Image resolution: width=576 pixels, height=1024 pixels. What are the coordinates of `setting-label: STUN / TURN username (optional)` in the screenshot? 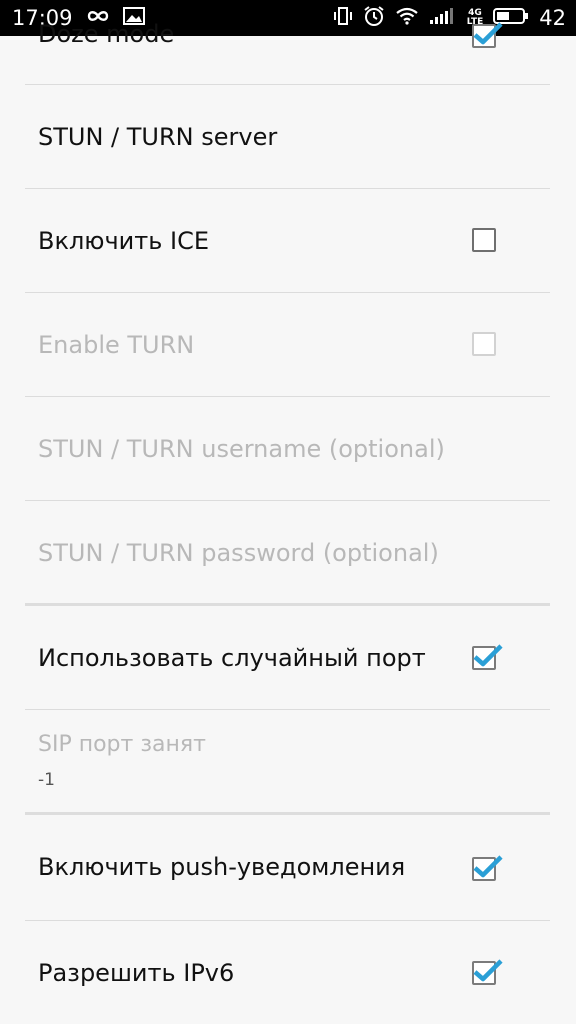 It's located at (241, 449).